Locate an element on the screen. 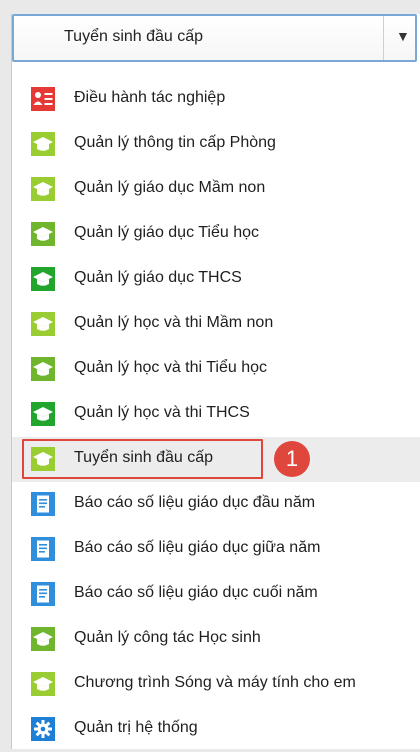  menu-item-dieu-hanh-tac-nghiep: Điều hành tác nghiệp is located at coordinates (216, 99).